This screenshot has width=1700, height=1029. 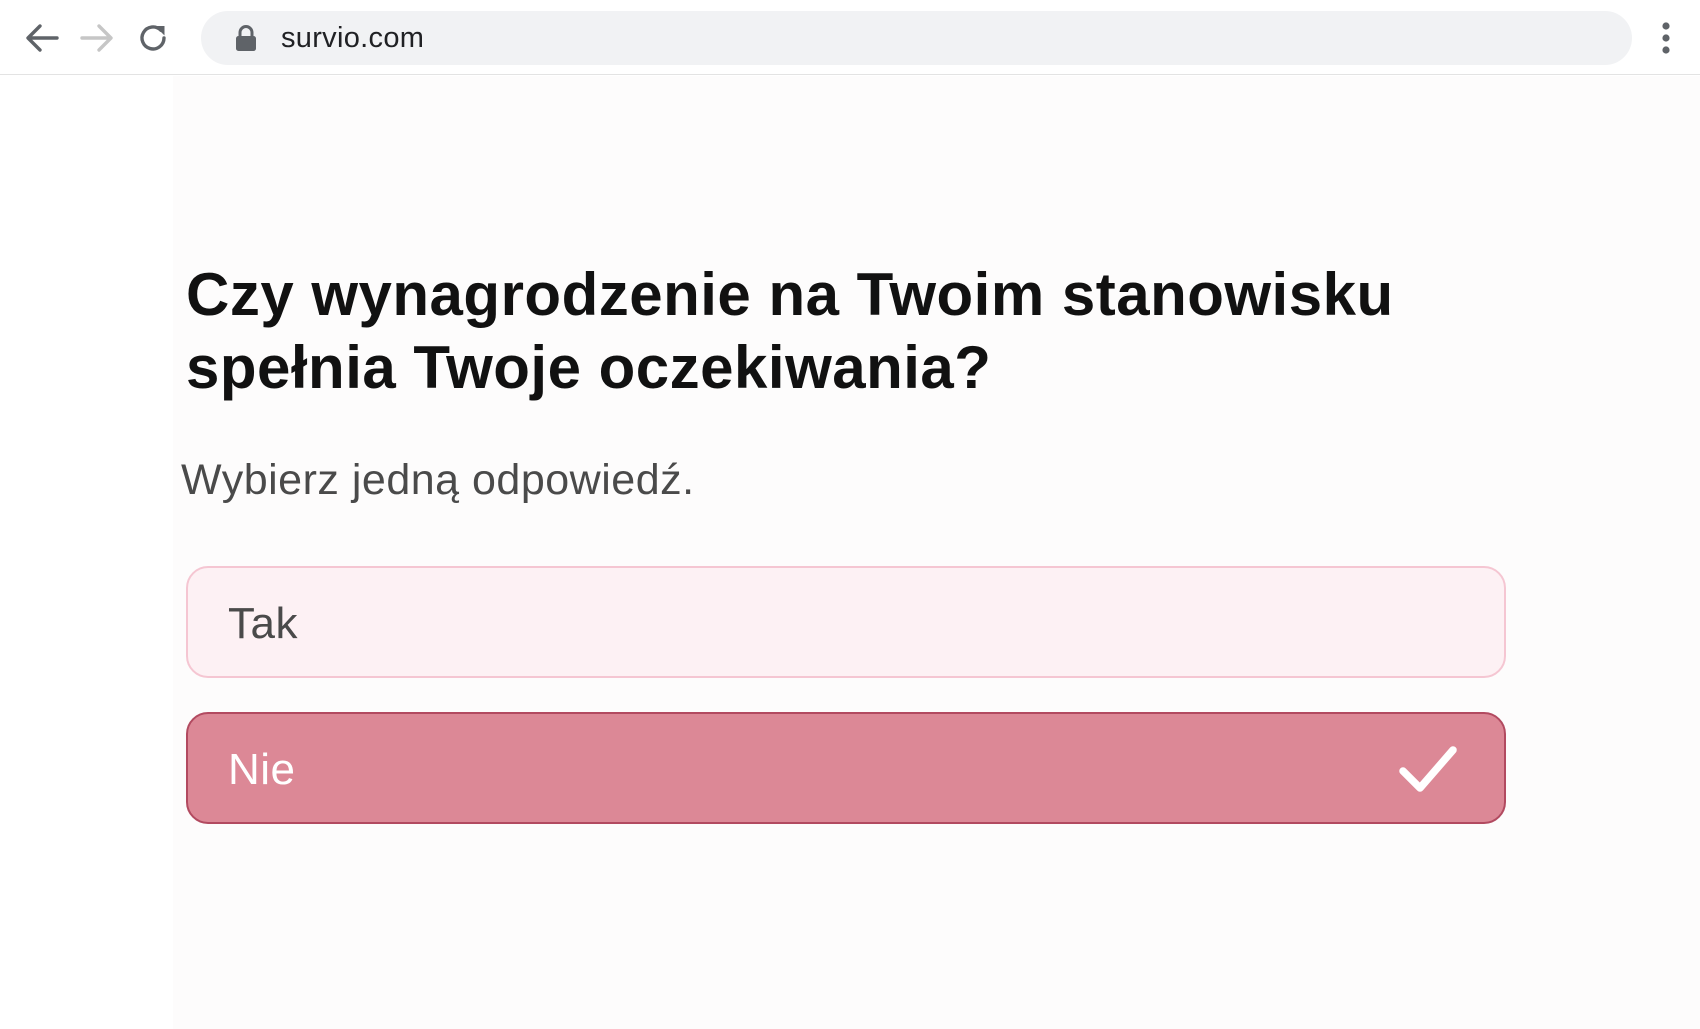 I want to click on forward-button, so click(x=97, y=38).